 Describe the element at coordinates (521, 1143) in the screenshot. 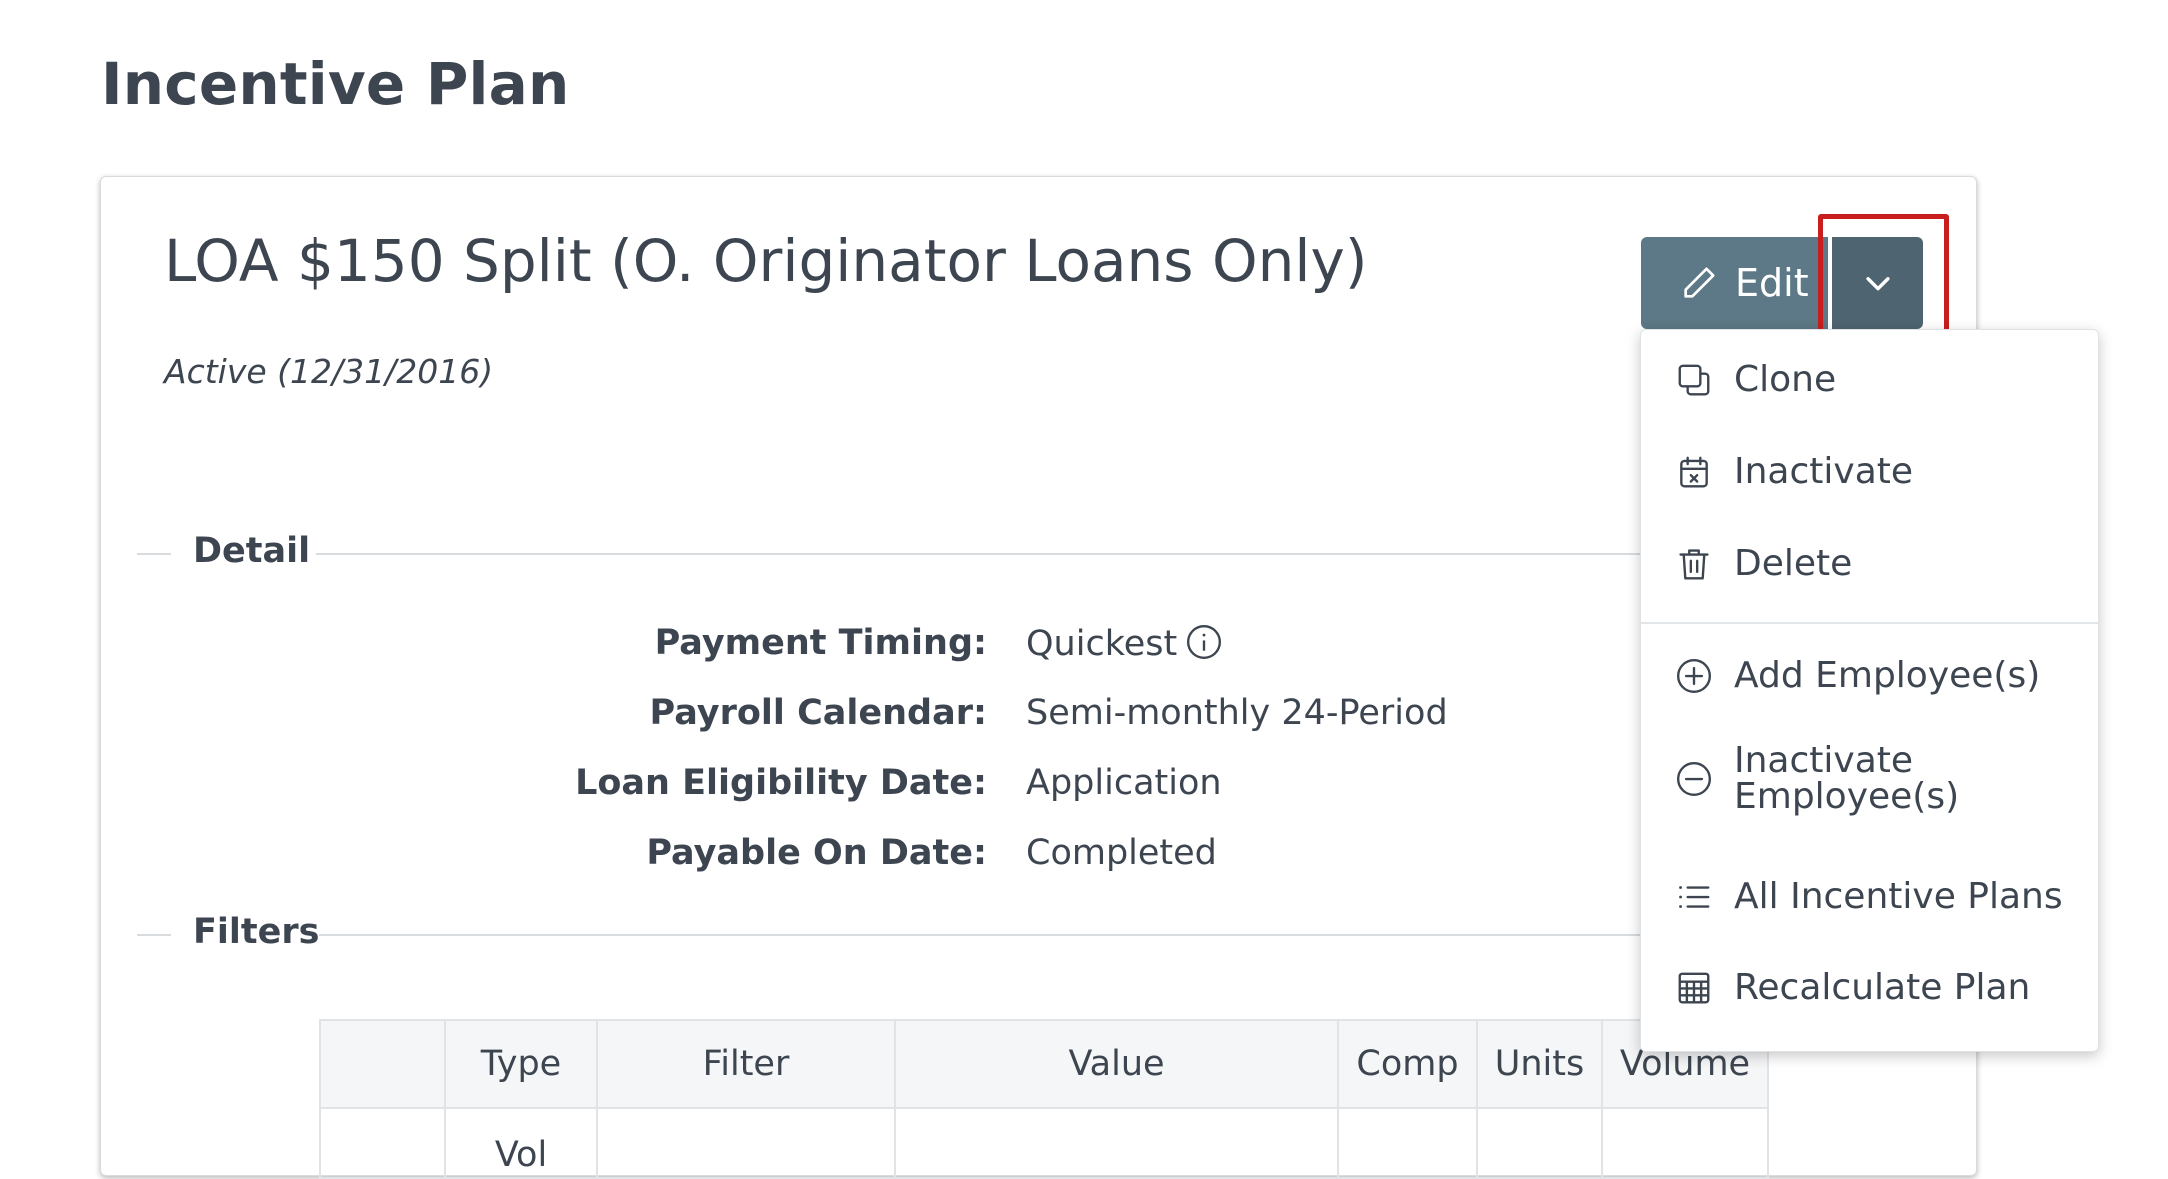

I see `table-cell: Vol` at that location.